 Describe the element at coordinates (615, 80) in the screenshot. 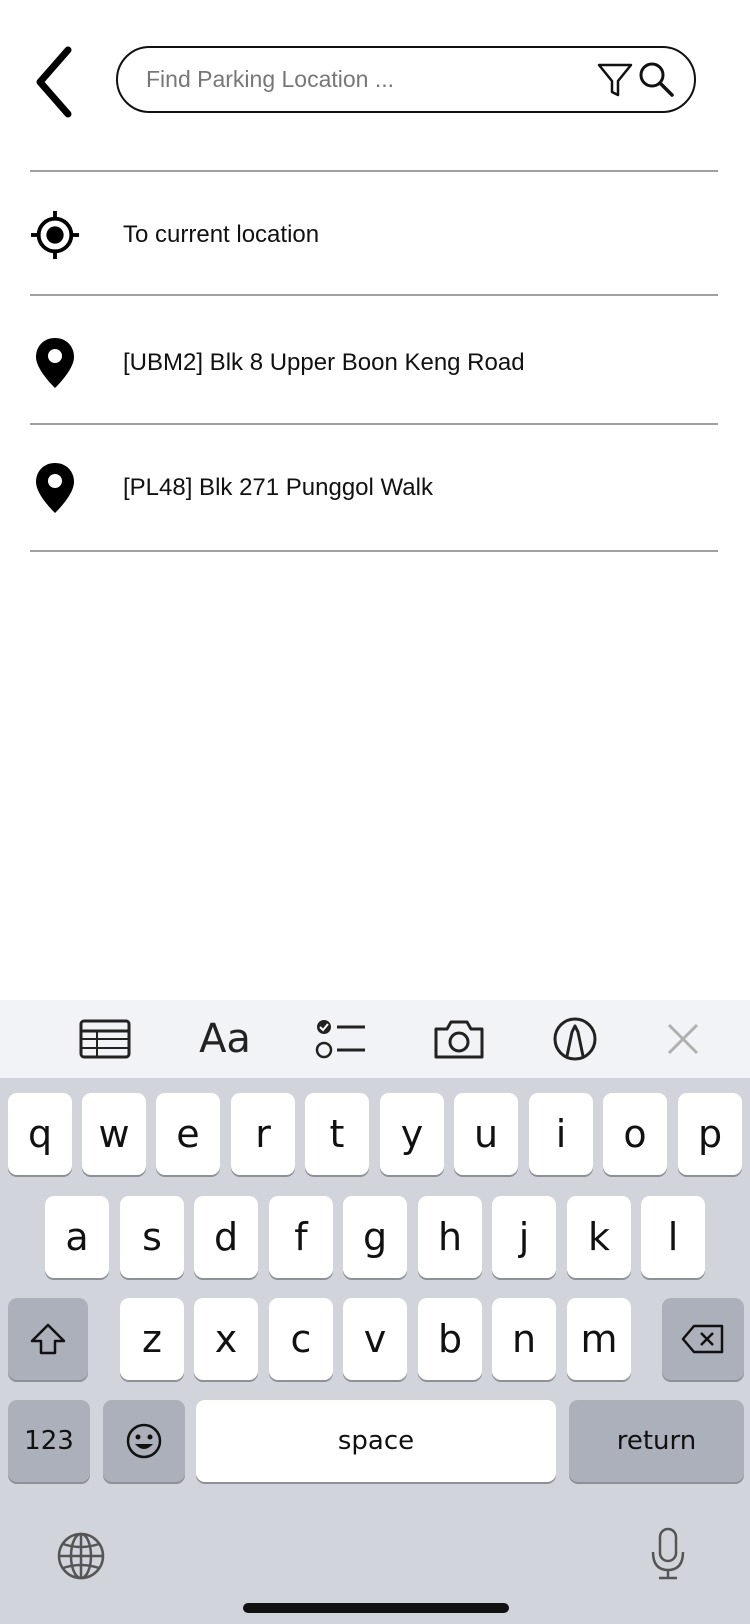

I see `filter-icon` at that location.